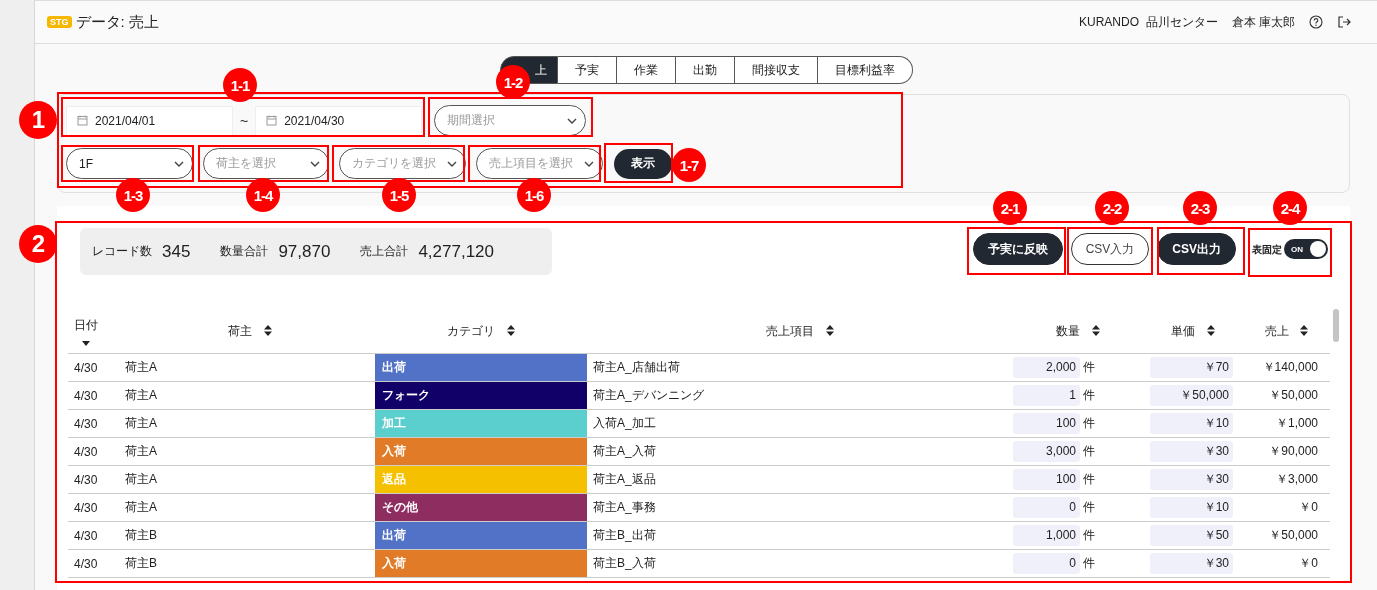 Image resolution: width=1377 pixels, height=590 pixels. I want to click on summary-label: 数量合計, so click(244, 251).